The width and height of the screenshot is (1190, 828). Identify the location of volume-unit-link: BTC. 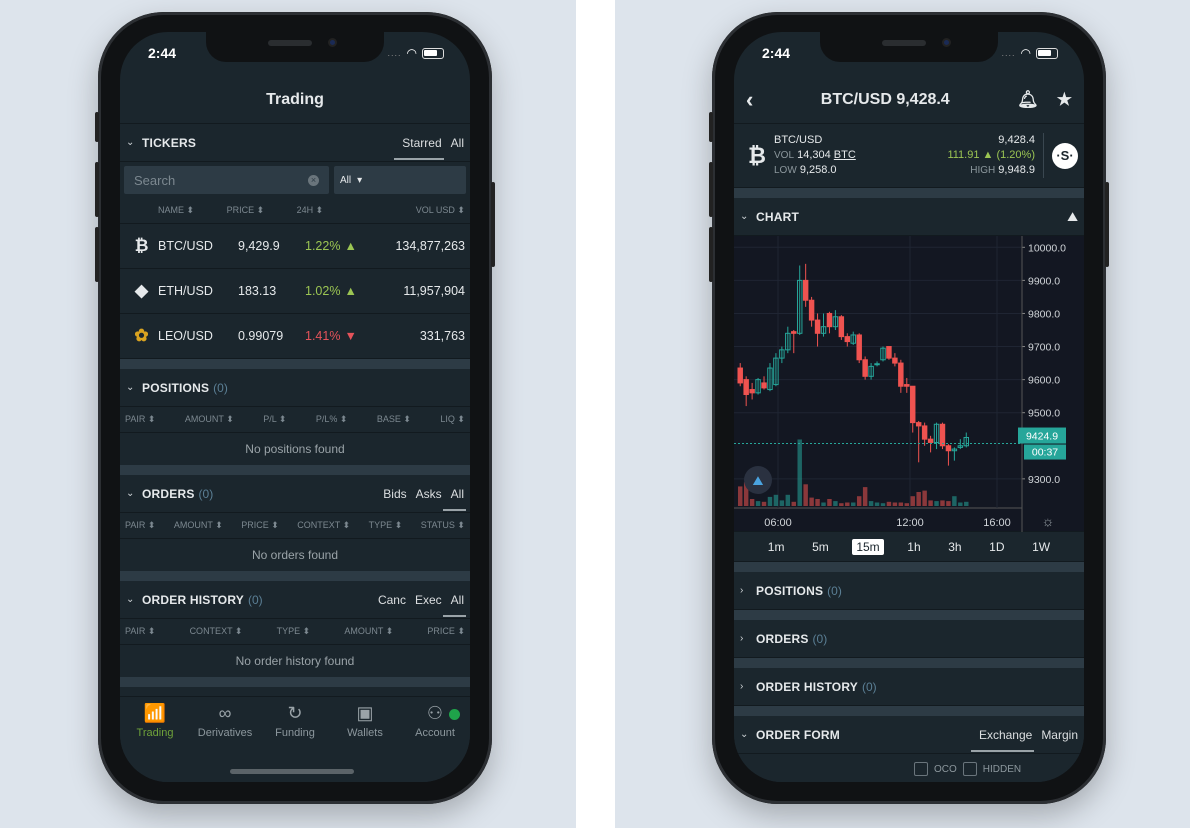
(845, 155).